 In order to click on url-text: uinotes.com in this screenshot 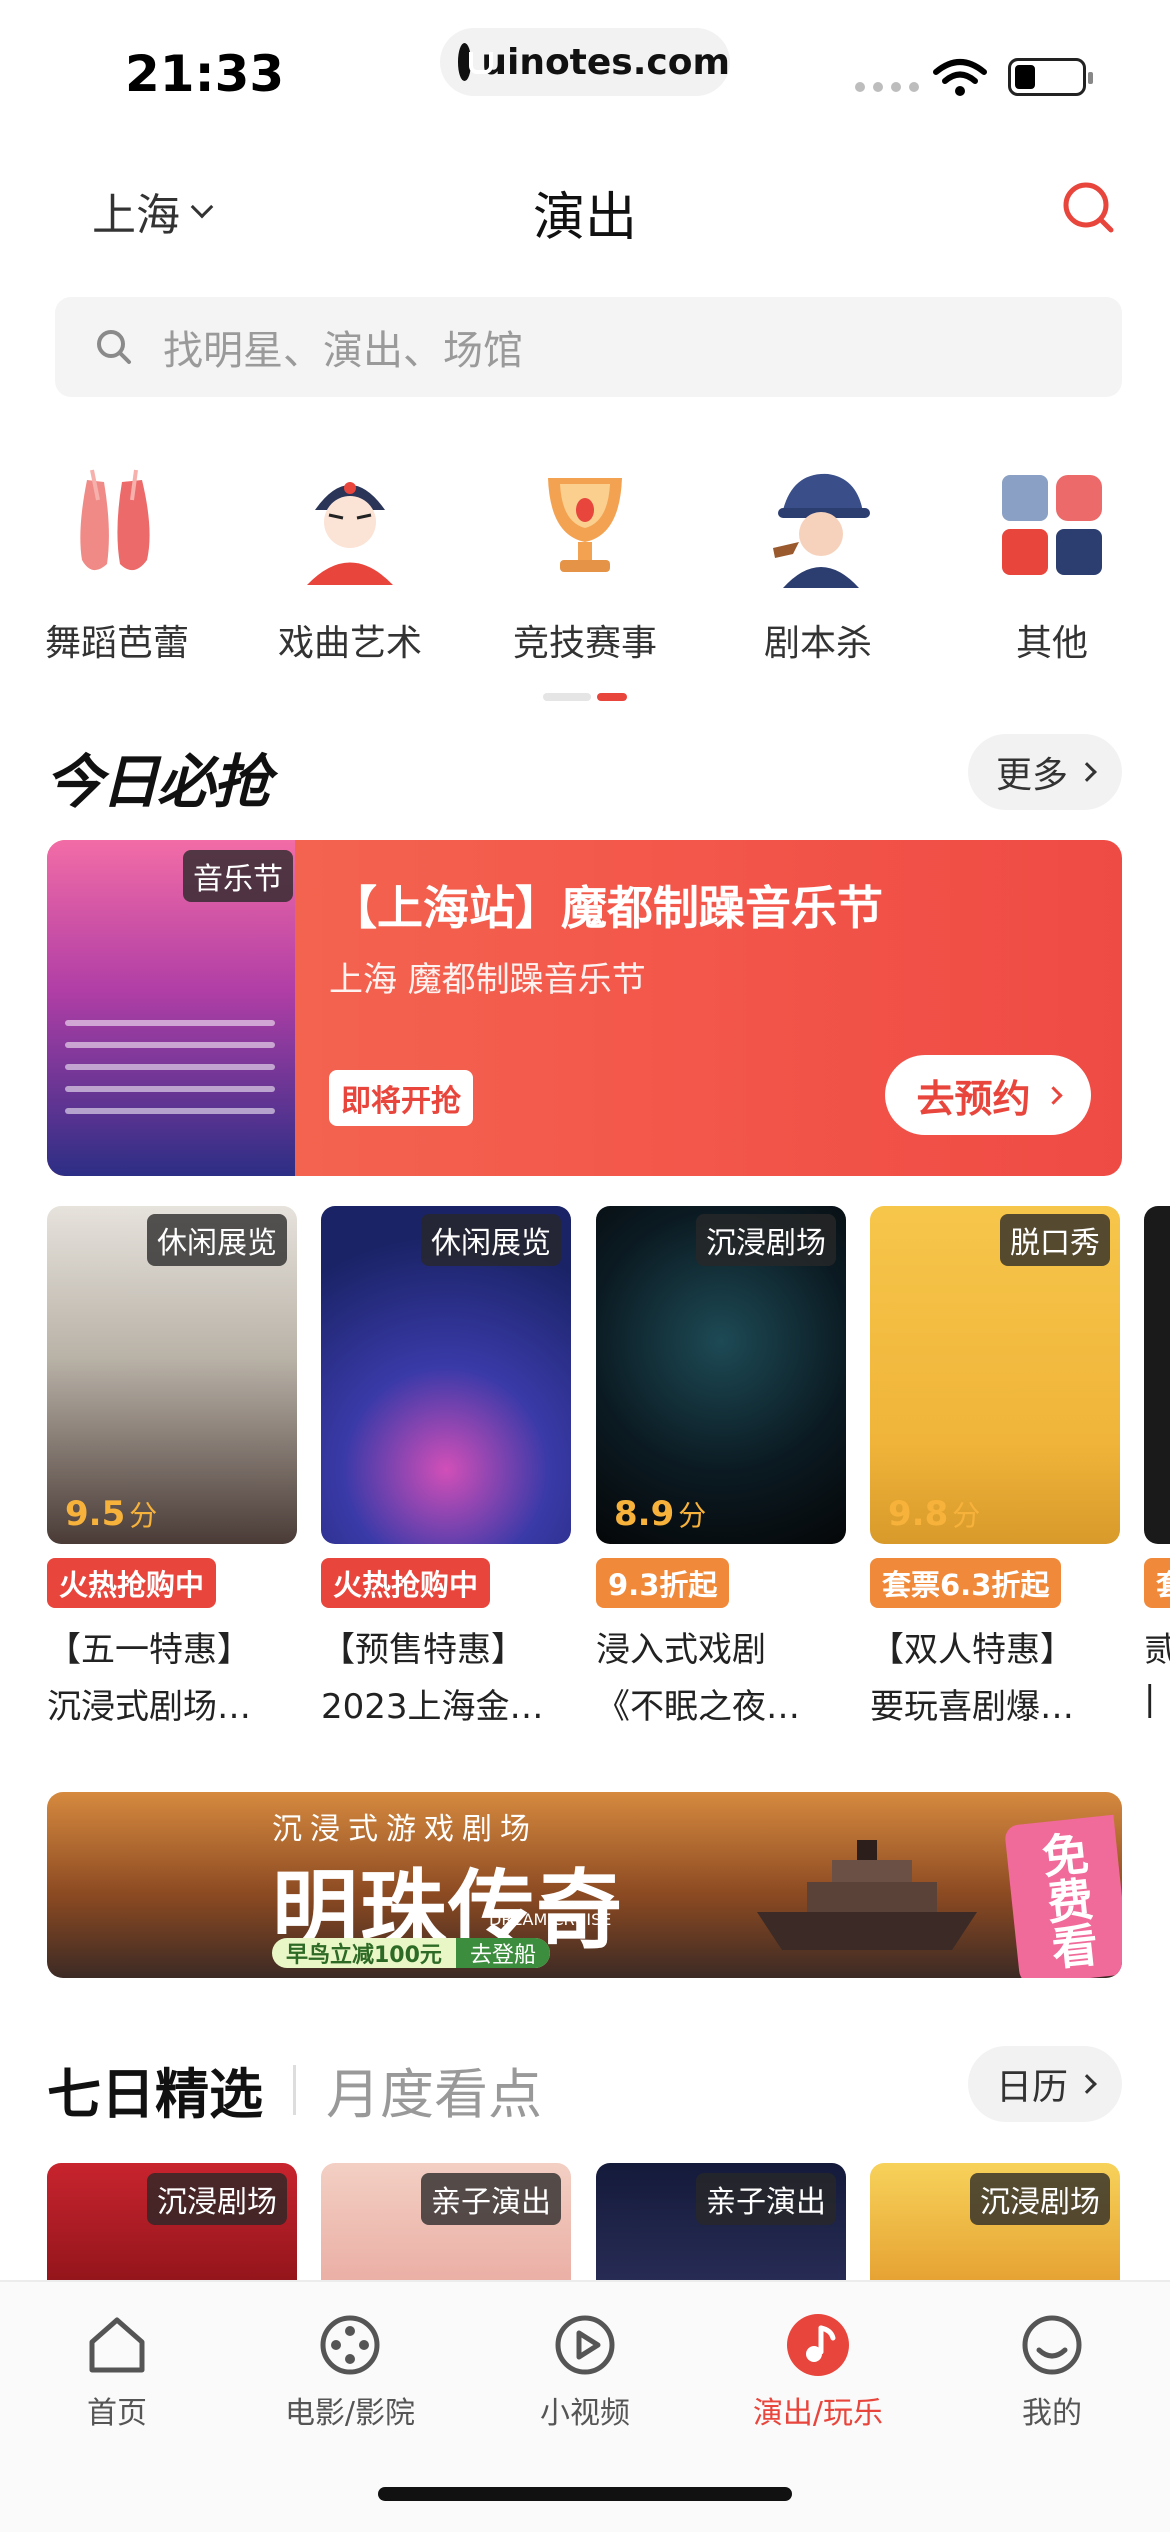, I will do `click(605, 62)`.